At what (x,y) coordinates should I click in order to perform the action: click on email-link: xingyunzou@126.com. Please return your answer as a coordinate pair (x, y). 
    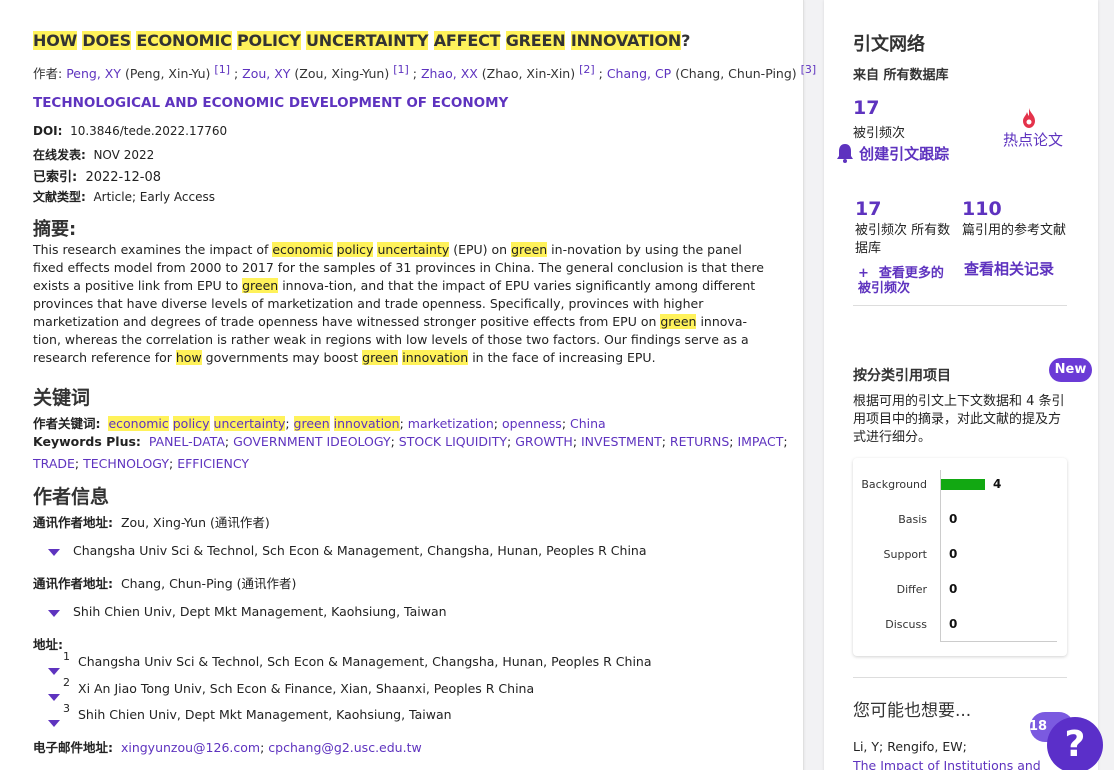
    Looking at the image, I should click on (190, 747).